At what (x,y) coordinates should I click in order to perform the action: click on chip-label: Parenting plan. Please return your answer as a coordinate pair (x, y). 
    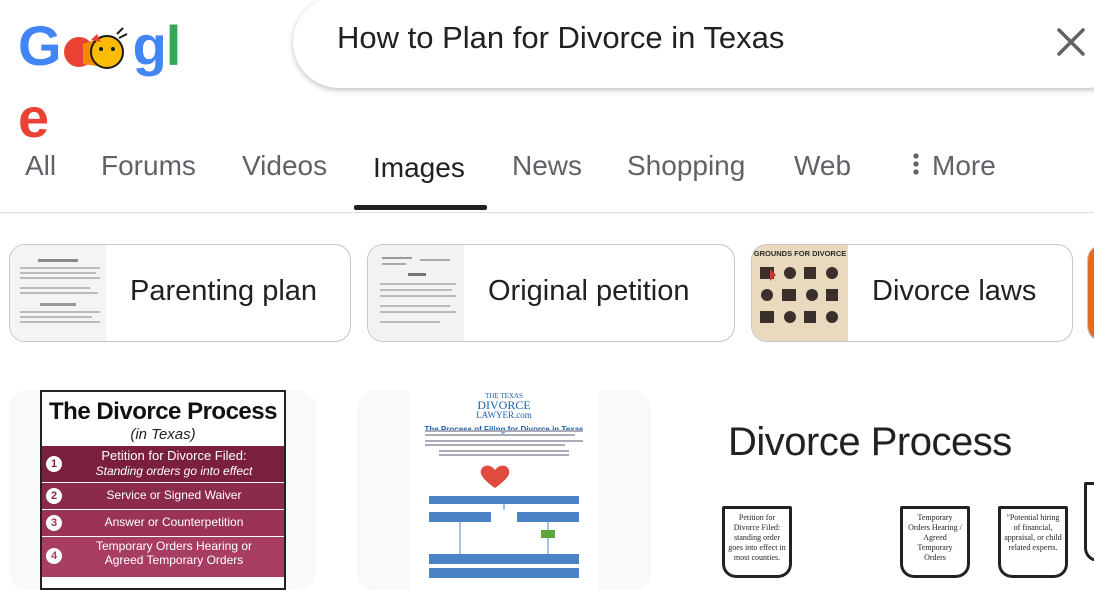
    Looking at the image, I should click on (224, 291).